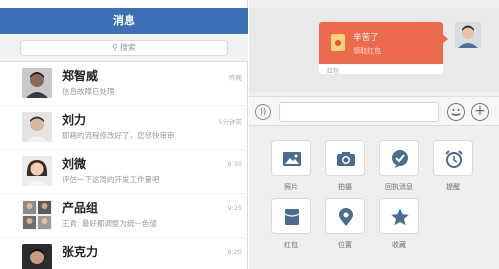 The width and height of the screenshot is (499, 269). I want to click on red-packet-label: 红包, so click(333, 71).